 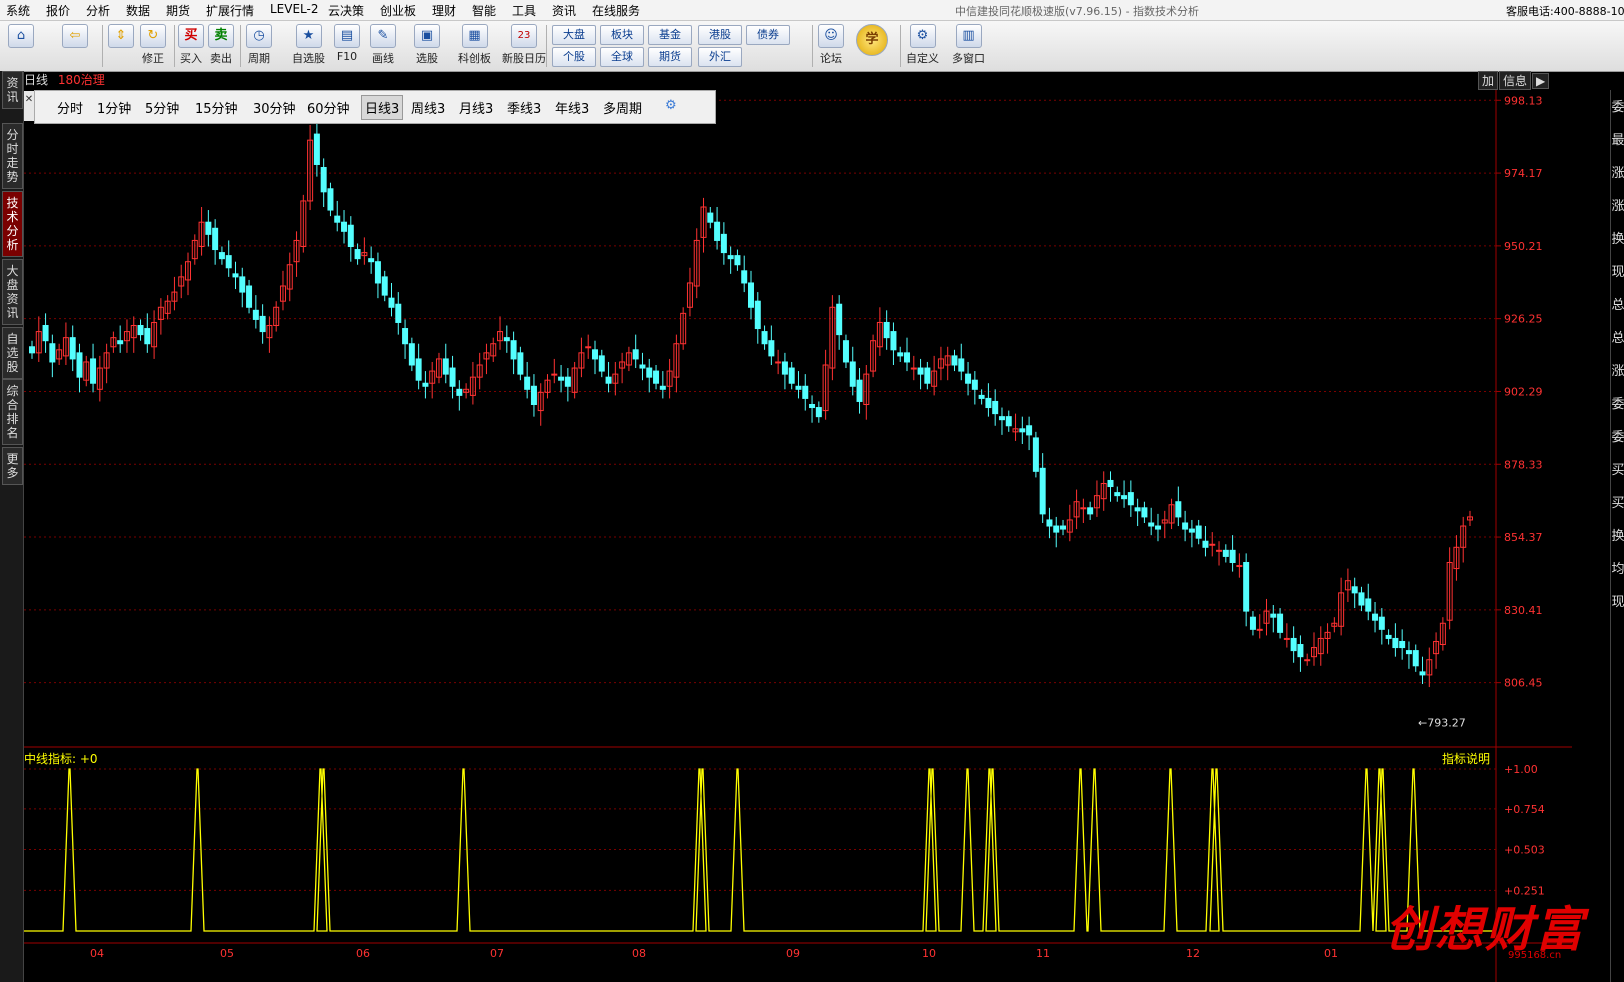 I want to click on stock-screener-button: ▣ 选股, so click(x=427, y=45).